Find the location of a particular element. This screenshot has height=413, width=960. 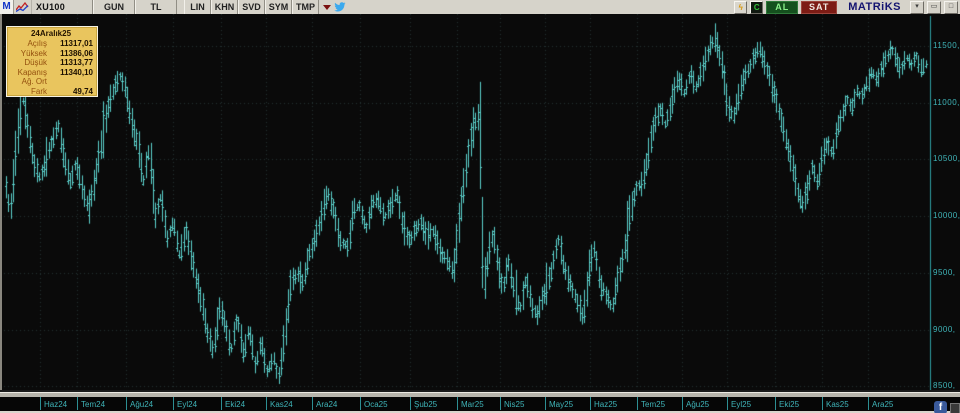

maximize-icon: □ is located at coordinates (951, 7).